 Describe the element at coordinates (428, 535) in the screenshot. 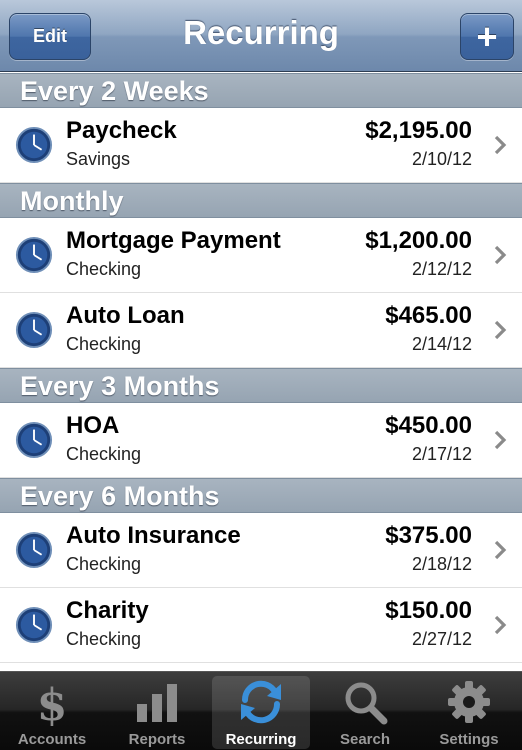

I see `item-amount: $375.00` at that location.